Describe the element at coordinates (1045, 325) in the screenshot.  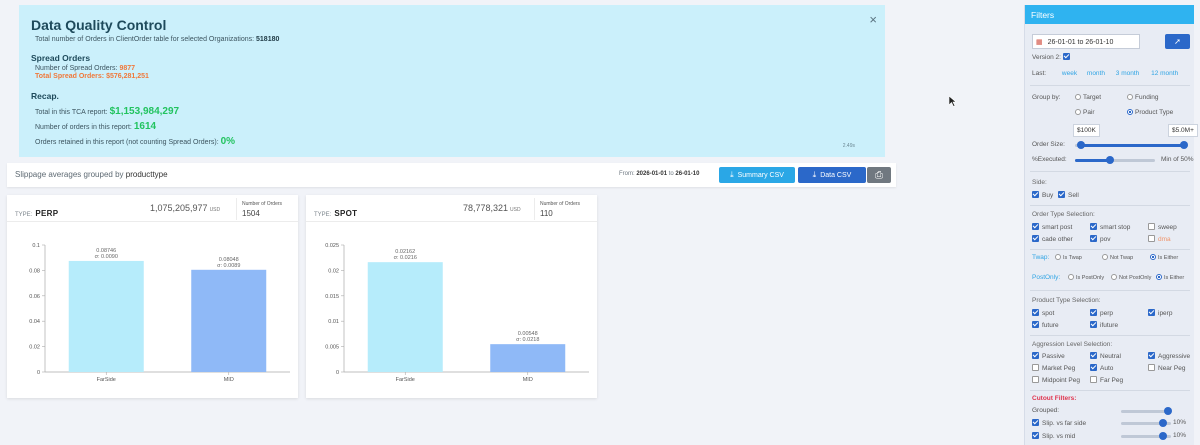
I see `product-type-future: future` at that location.